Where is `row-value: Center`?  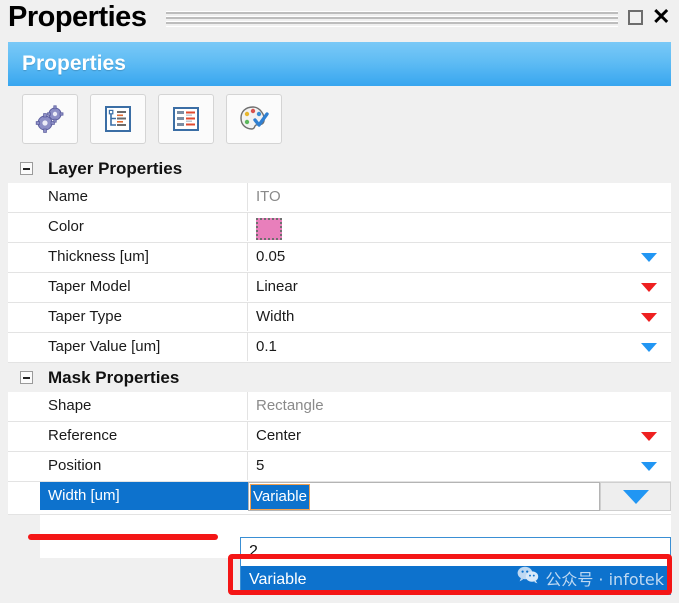
row-value: Center is located at coordinates (459, 436).